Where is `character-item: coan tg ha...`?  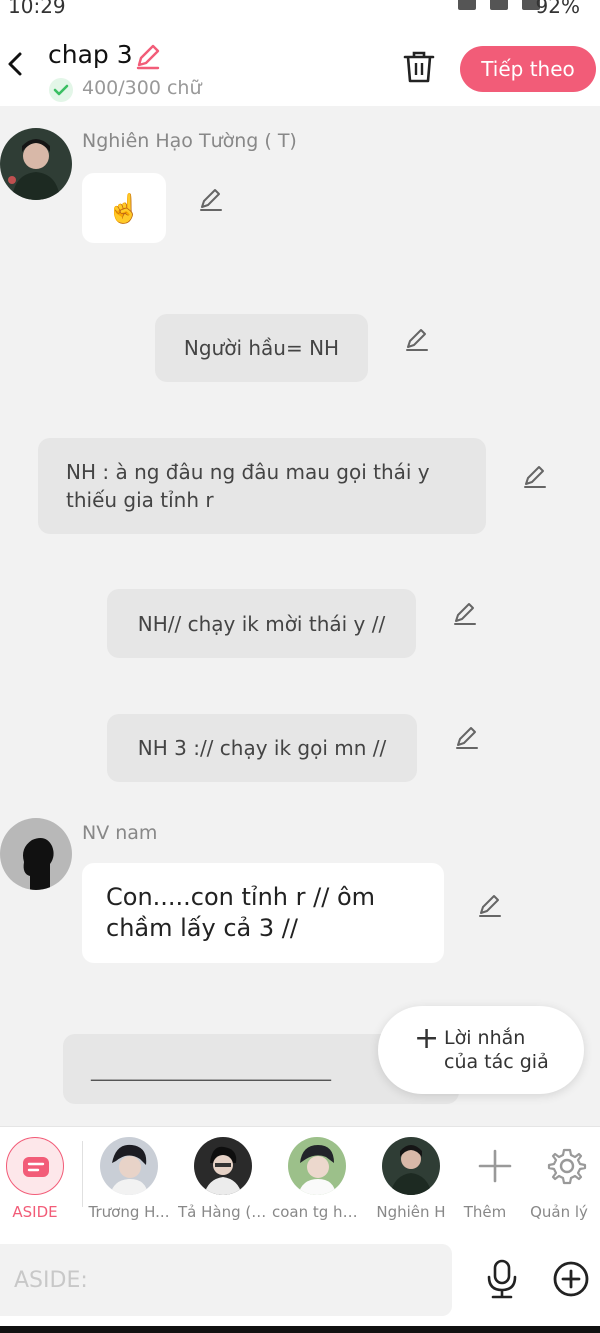
character-item: coan tg ha... is located at coordinates (317, 1183).